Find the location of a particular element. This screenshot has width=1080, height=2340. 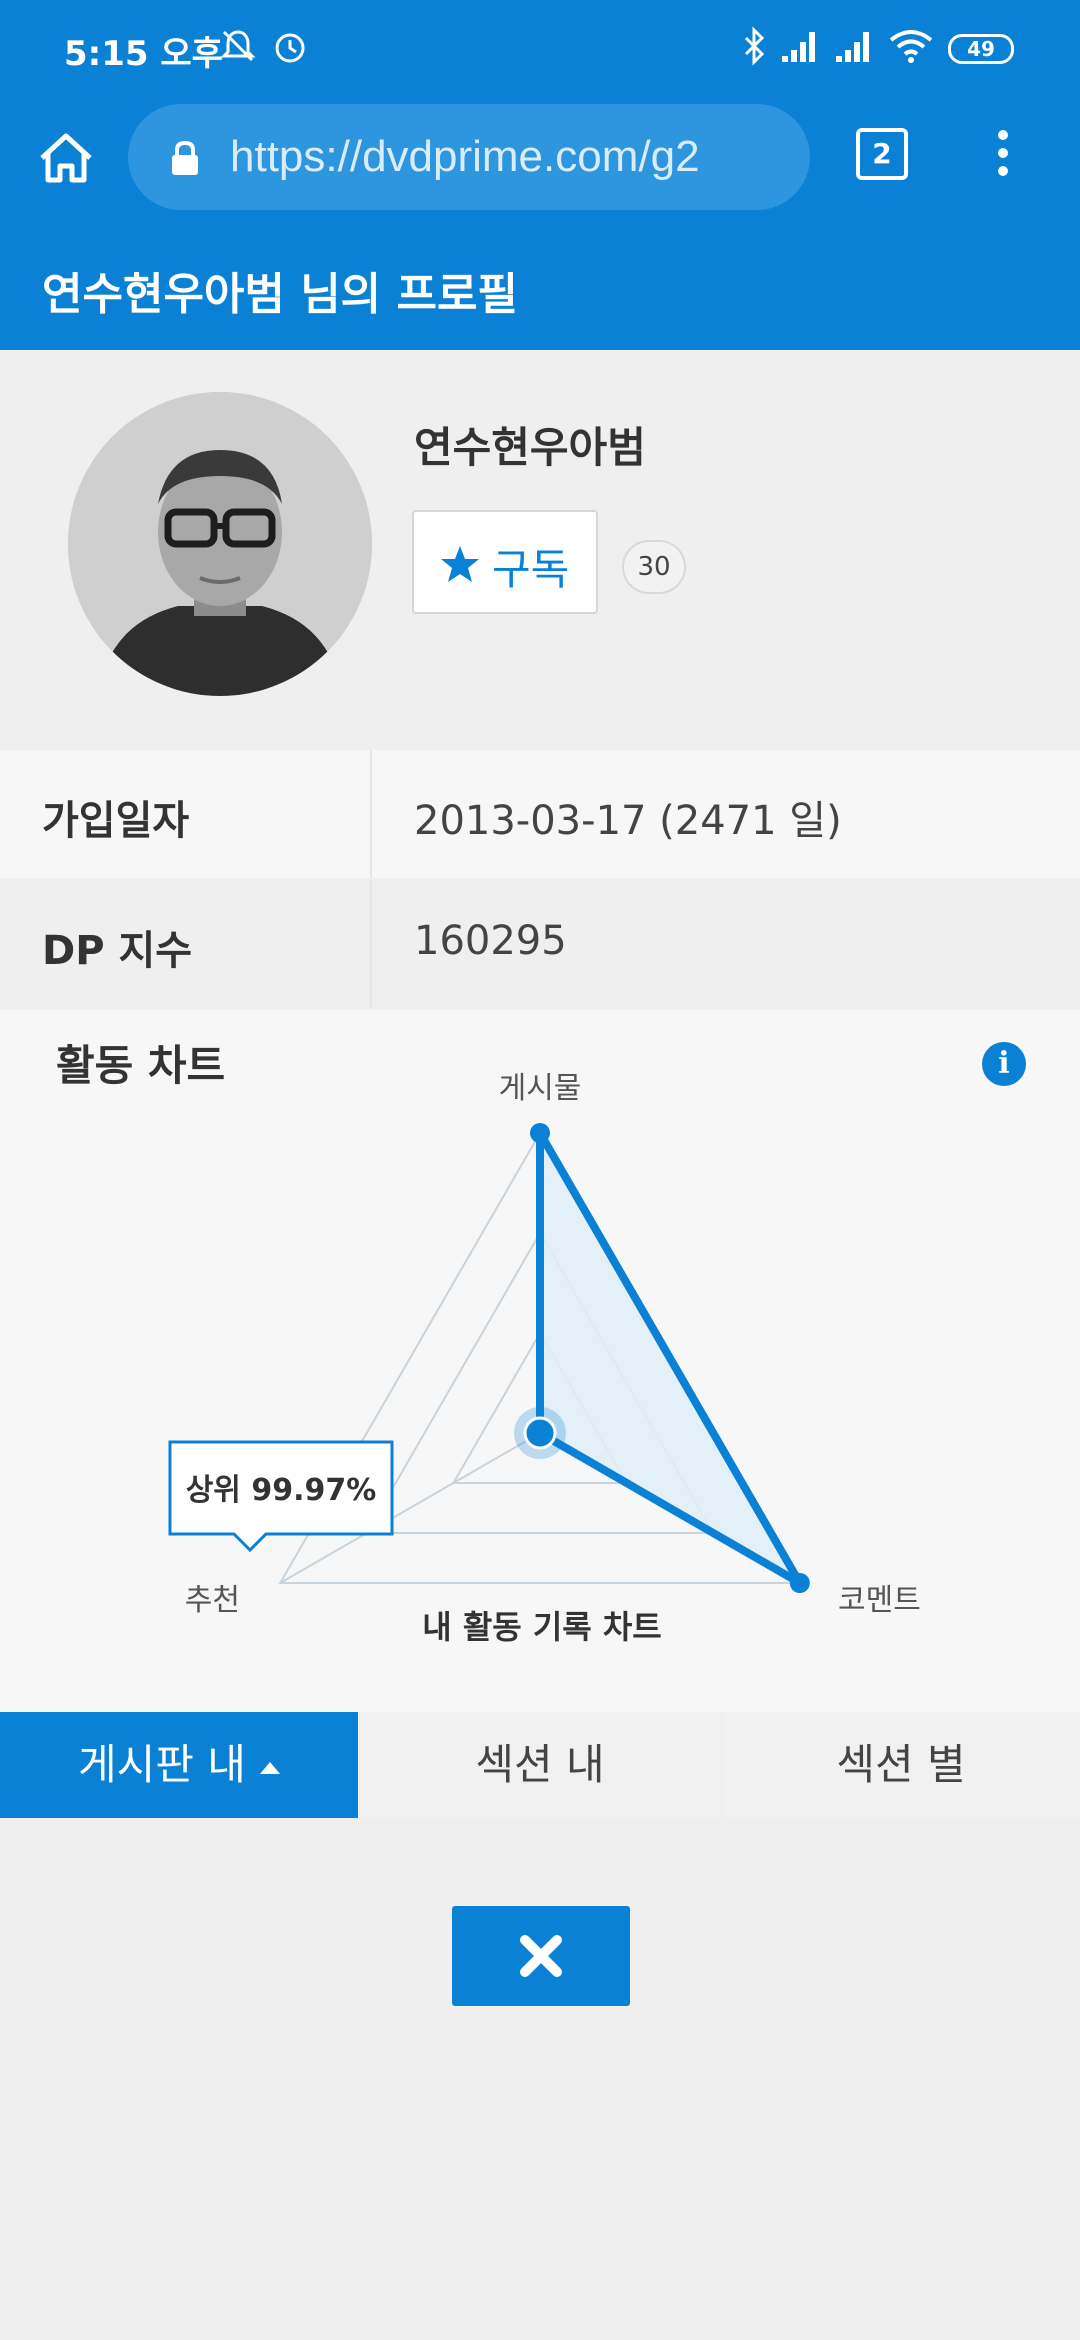

radar-series-area is located at coordinates (670, 1358).